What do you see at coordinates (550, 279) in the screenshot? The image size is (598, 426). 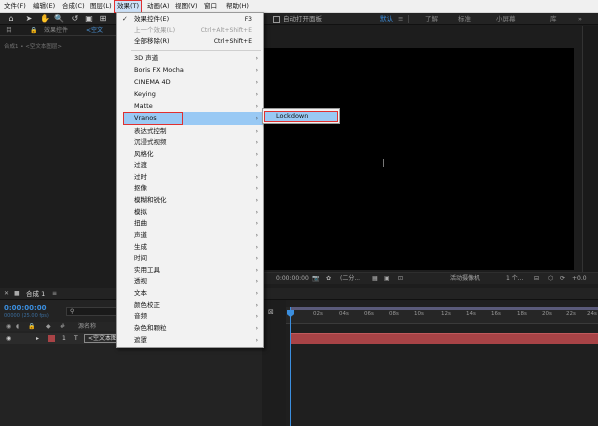 I see `3d-icon: ⬡` at bounding box center [550, 279].